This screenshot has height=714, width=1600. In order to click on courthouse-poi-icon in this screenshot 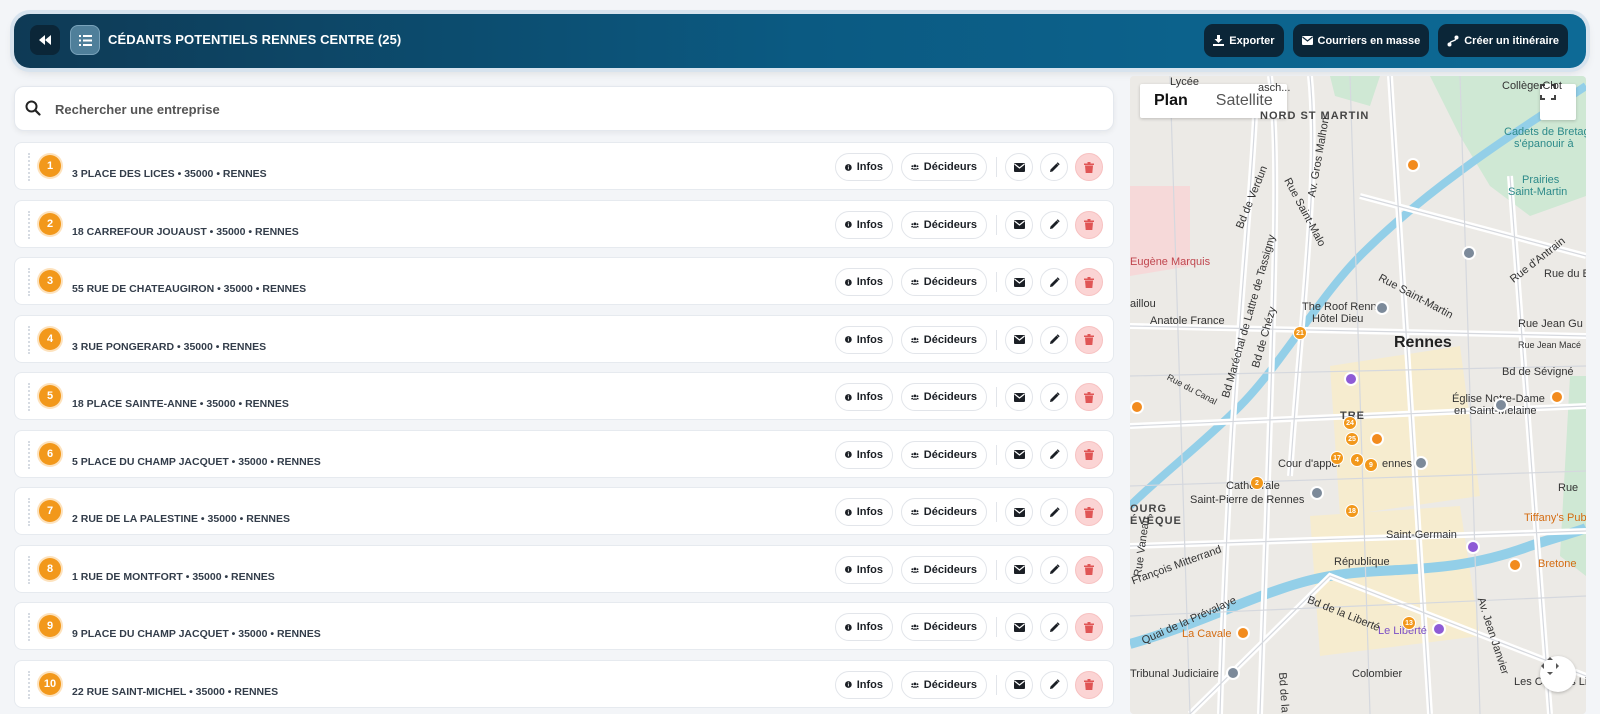, I will do `click(1421, 463)`.